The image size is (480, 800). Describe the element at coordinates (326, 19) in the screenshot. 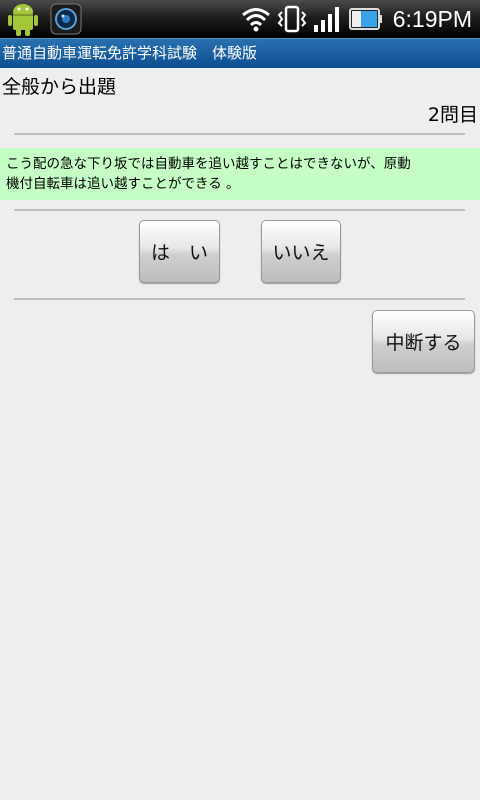

I see `signal-icon` at that location.